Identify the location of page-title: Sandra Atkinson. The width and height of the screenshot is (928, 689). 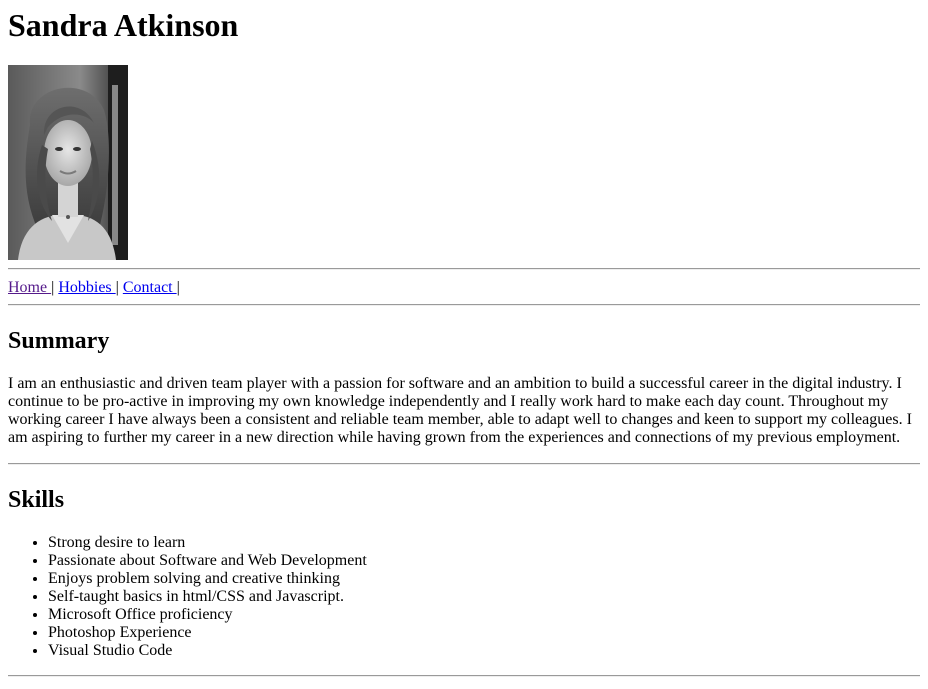
(123, 25).